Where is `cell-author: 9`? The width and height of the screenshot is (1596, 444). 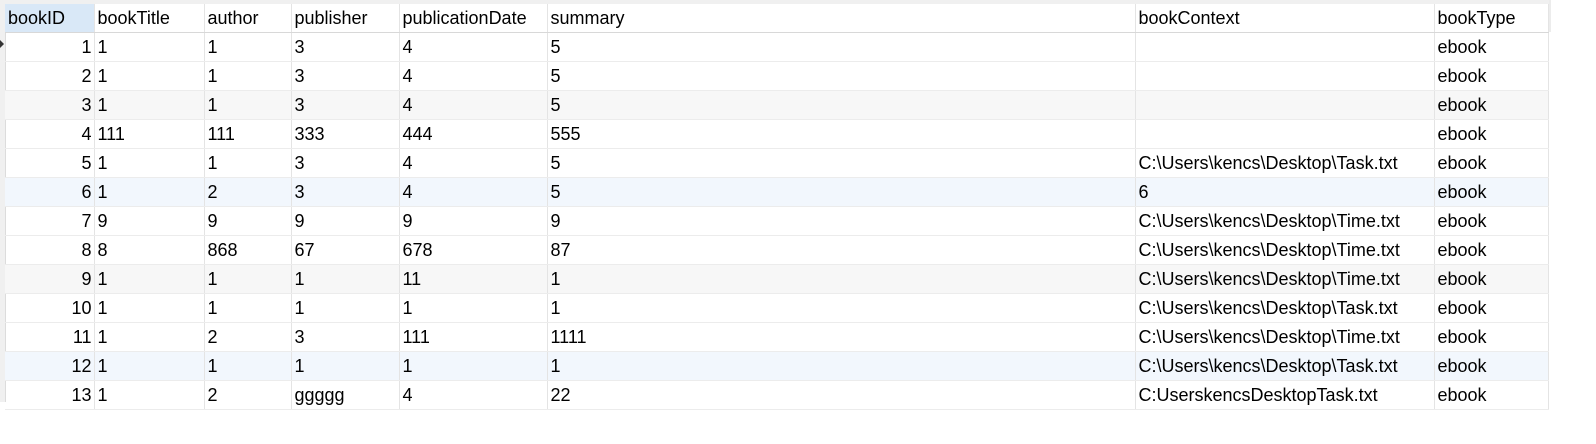 cell-author: 9 is located at coordinates (248, 221).